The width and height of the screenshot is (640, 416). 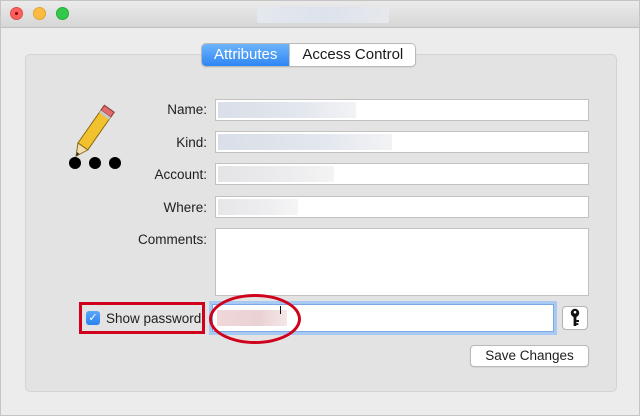 What do you see at coordinates (185, 207) in the screenshot?
I see `where-label: Where:` at bounding box center [185, 207].